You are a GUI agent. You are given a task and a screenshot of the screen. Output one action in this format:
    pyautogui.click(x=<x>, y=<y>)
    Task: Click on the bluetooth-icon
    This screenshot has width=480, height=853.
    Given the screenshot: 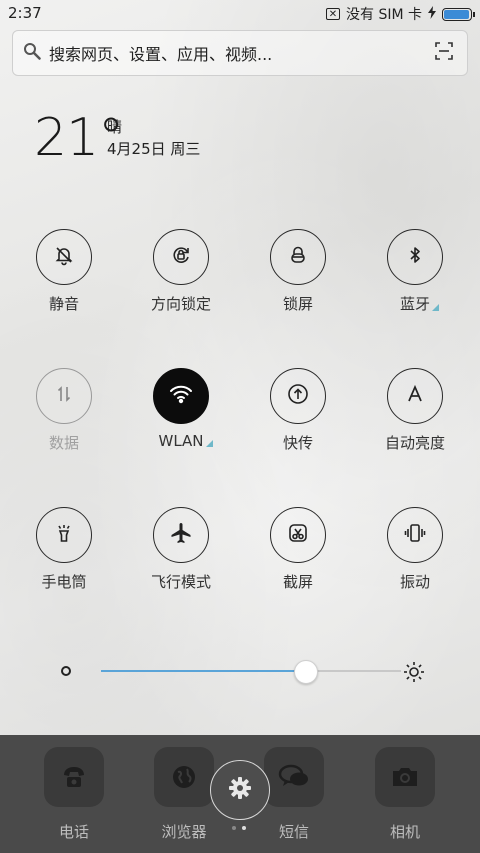 What is the action you would take?
    pyautogui.click(x=415, y=257)
    